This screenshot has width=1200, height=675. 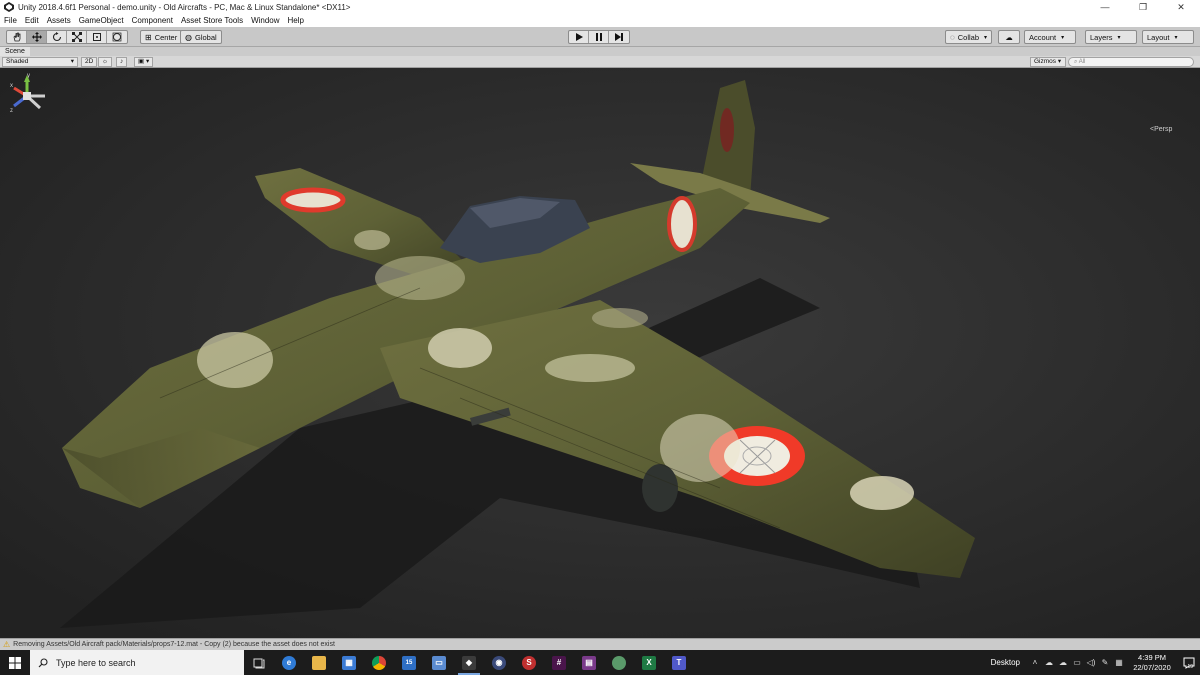 I want to click on menu-asset-store-tools: Asset Store Tools, so click(x=212, y=20).